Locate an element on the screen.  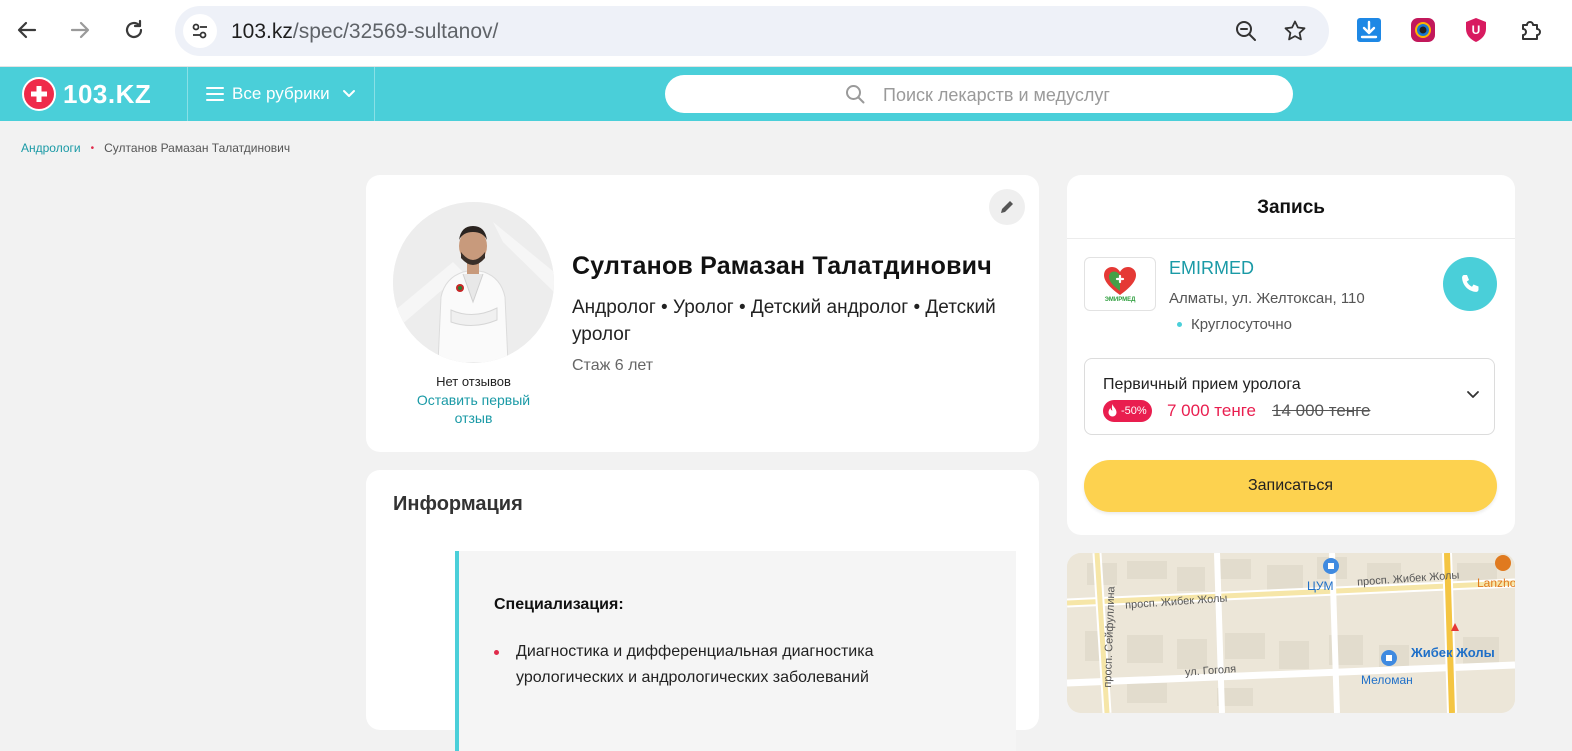
status-dot is located at coordinates (1179, 324).